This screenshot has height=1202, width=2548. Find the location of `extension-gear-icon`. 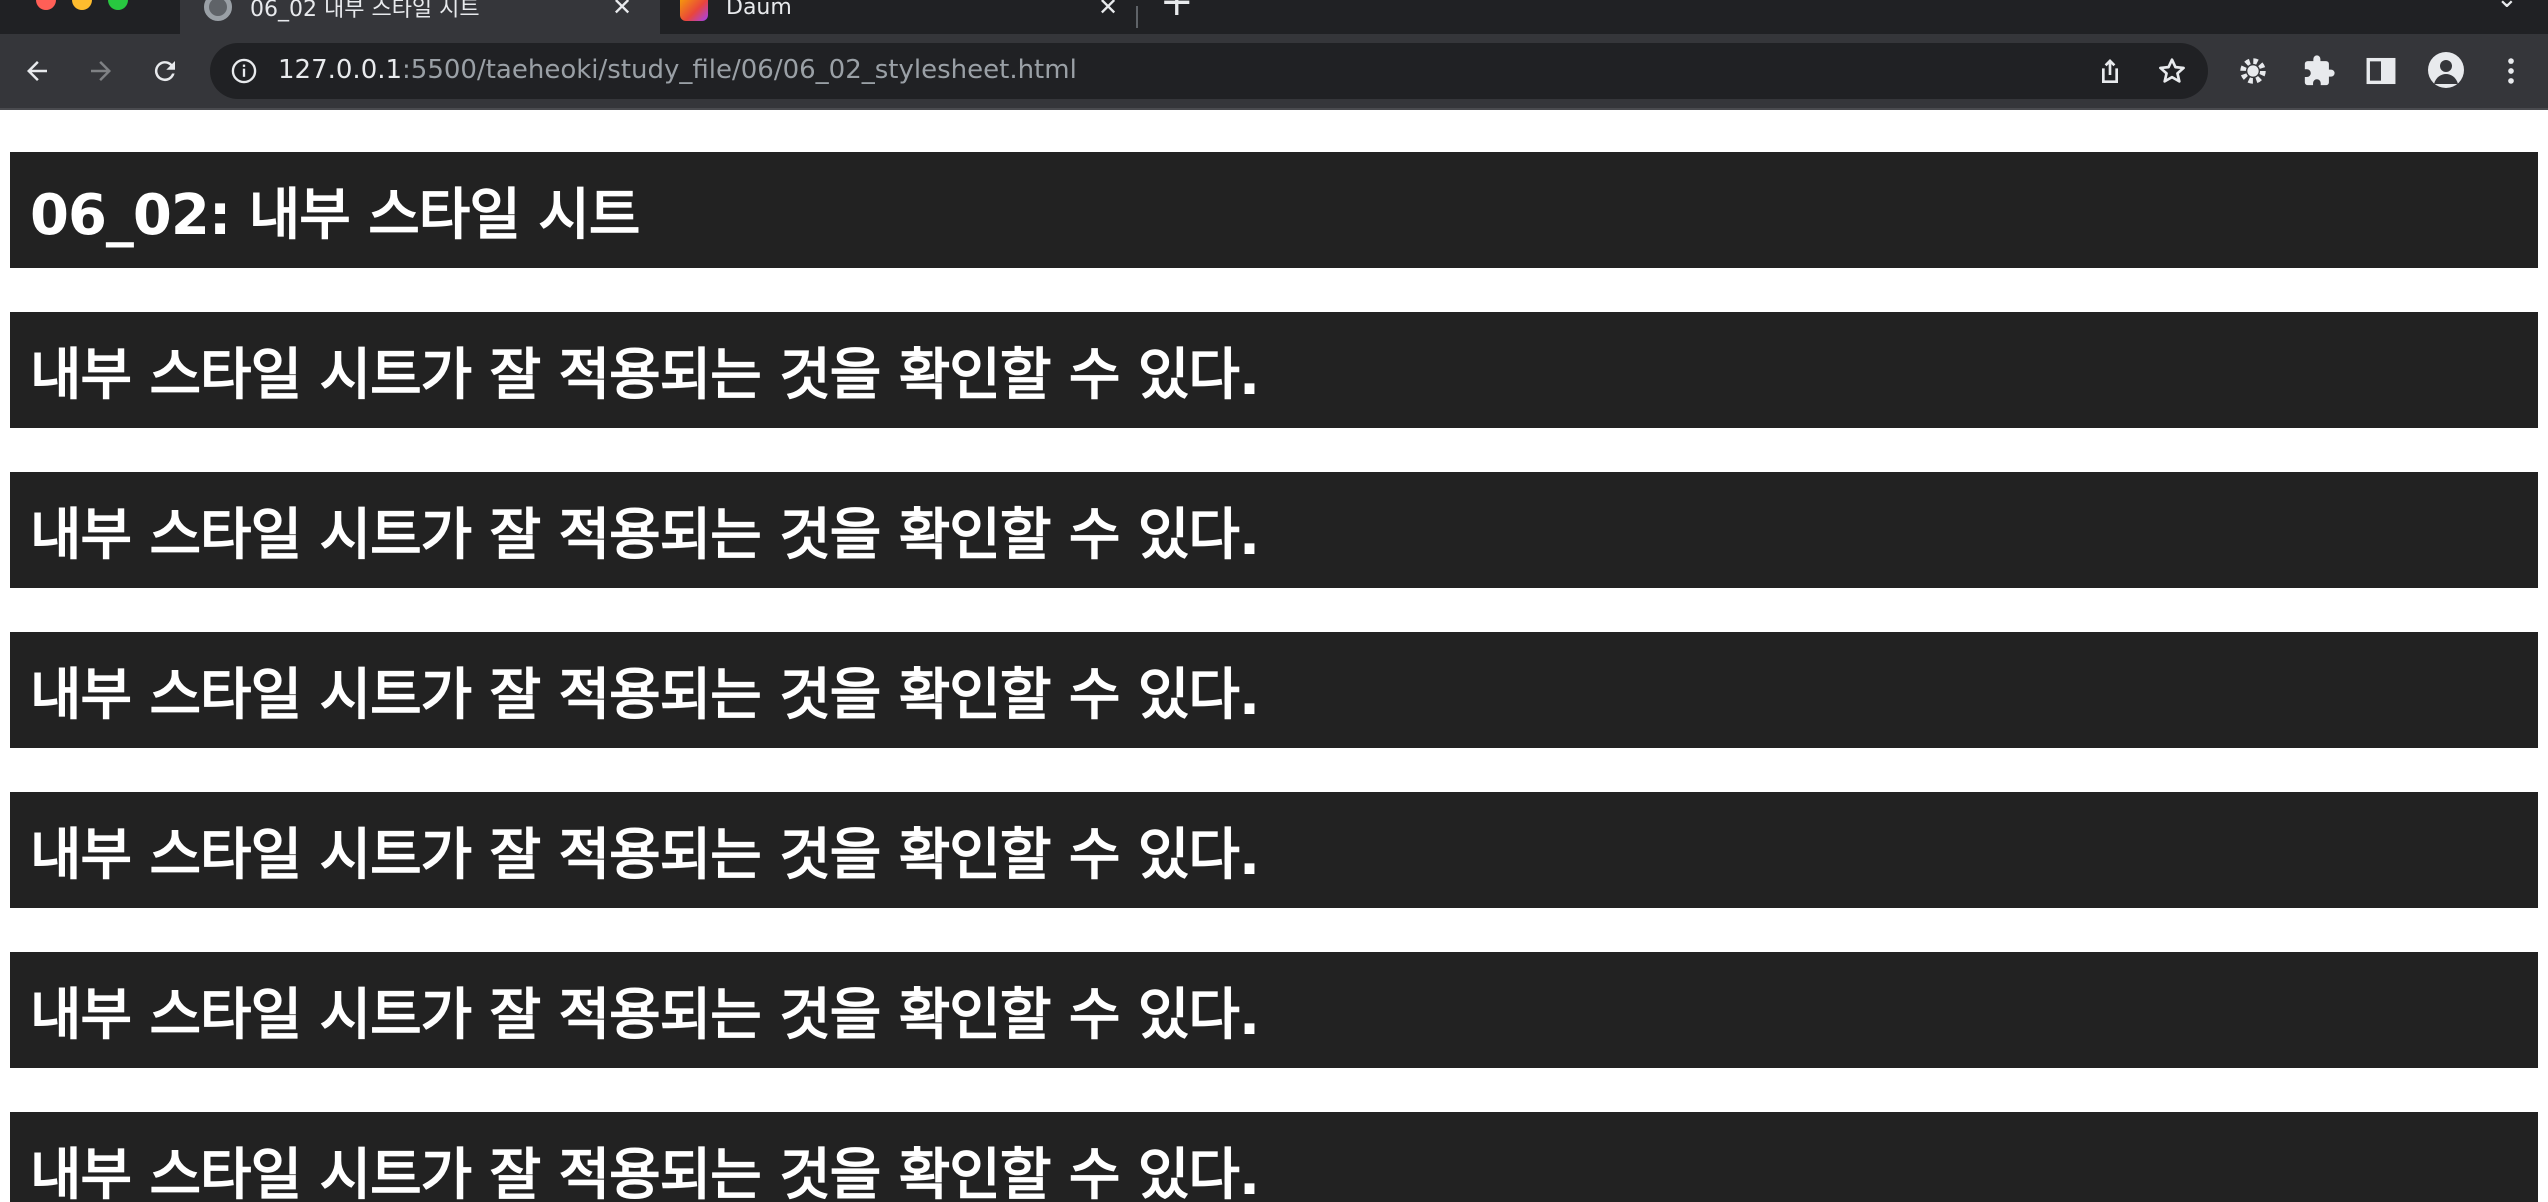

extension-gear-icon is located at coordinates (2253, 71).